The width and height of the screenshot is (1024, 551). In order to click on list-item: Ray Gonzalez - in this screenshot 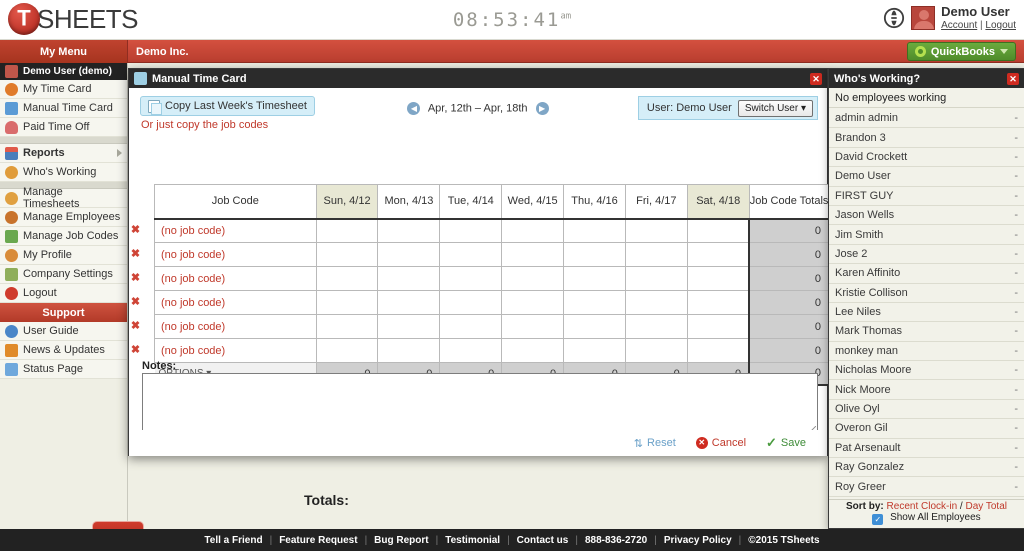, I will do `click(926, 468)`.